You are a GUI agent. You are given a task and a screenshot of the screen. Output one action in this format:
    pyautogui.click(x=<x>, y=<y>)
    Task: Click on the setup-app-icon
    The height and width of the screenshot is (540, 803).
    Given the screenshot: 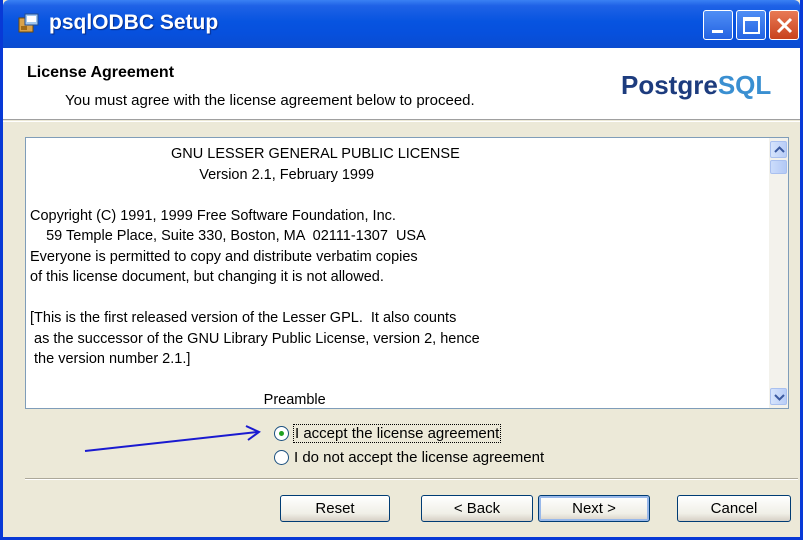 What is the action you would take?
    pyautogui.click(x=28, y=23)
    